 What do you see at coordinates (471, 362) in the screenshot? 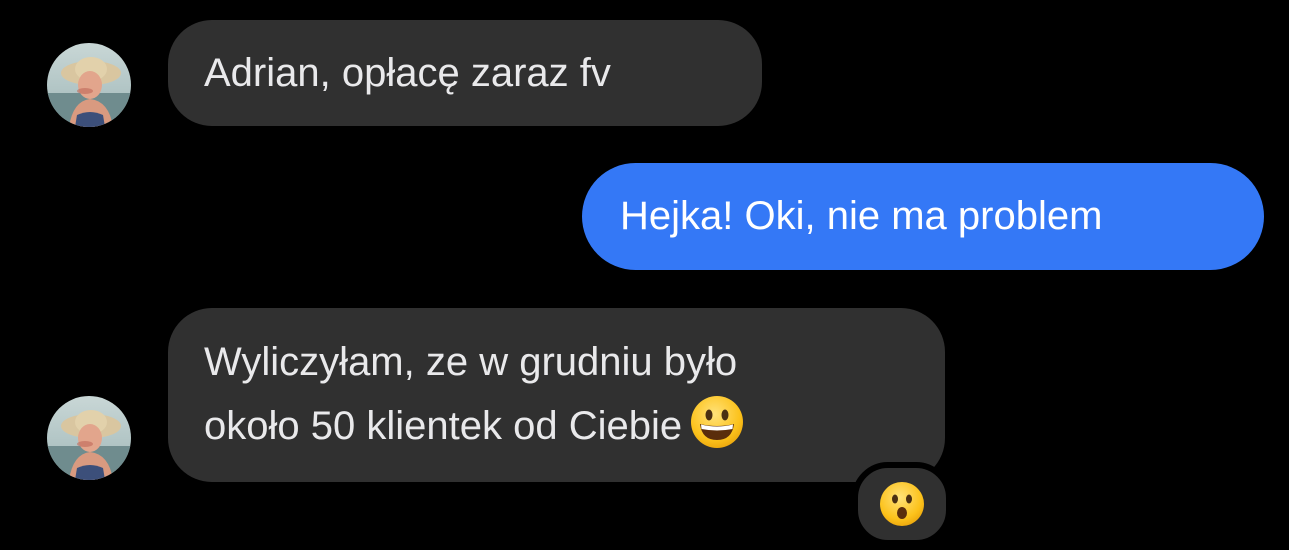
I see `message-text-line: Wyliczyłam, ze w grudniu było` at bounding box center [471, 362].